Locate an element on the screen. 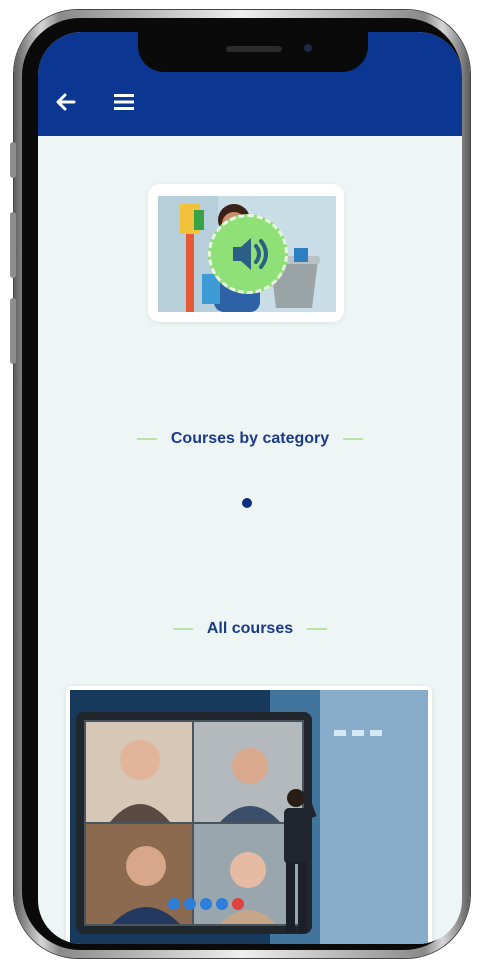 This screenshot has height=966, width=486. phone-mute-switch is located at coordinates (13, 160).